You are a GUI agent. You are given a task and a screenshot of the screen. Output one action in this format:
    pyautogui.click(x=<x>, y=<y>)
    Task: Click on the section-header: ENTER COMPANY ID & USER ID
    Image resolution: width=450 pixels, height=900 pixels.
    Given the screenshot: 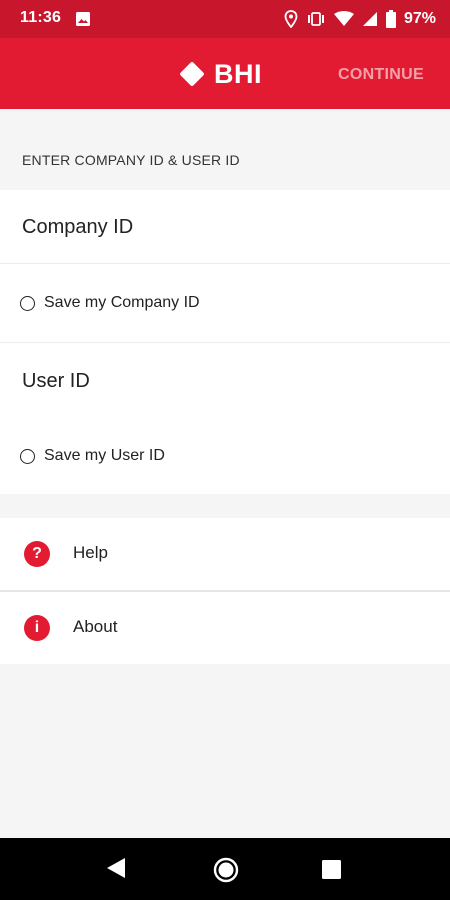 What is the action you would take?
    pyautogui.click(x=131, y=160)
    